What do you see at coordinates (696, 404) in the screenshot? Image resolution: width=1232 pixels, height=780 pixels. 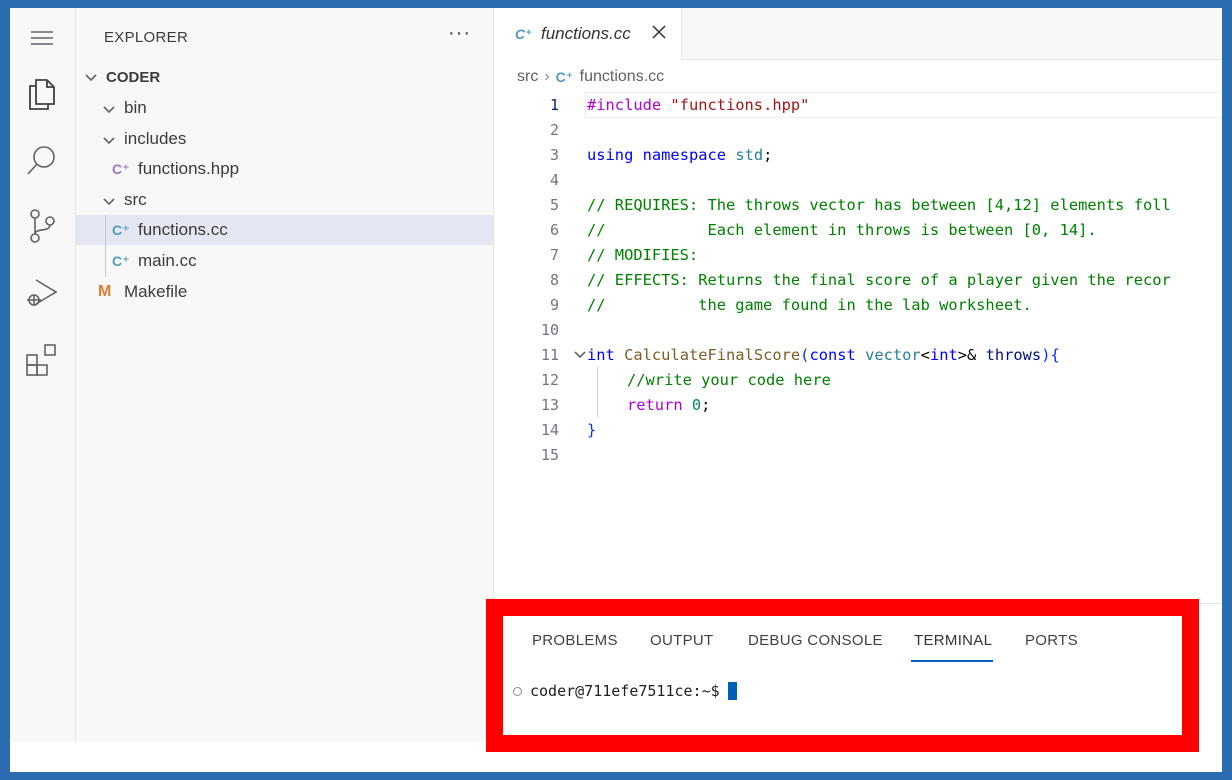 I see `code-token: 0` at bounding box center [696, 404].